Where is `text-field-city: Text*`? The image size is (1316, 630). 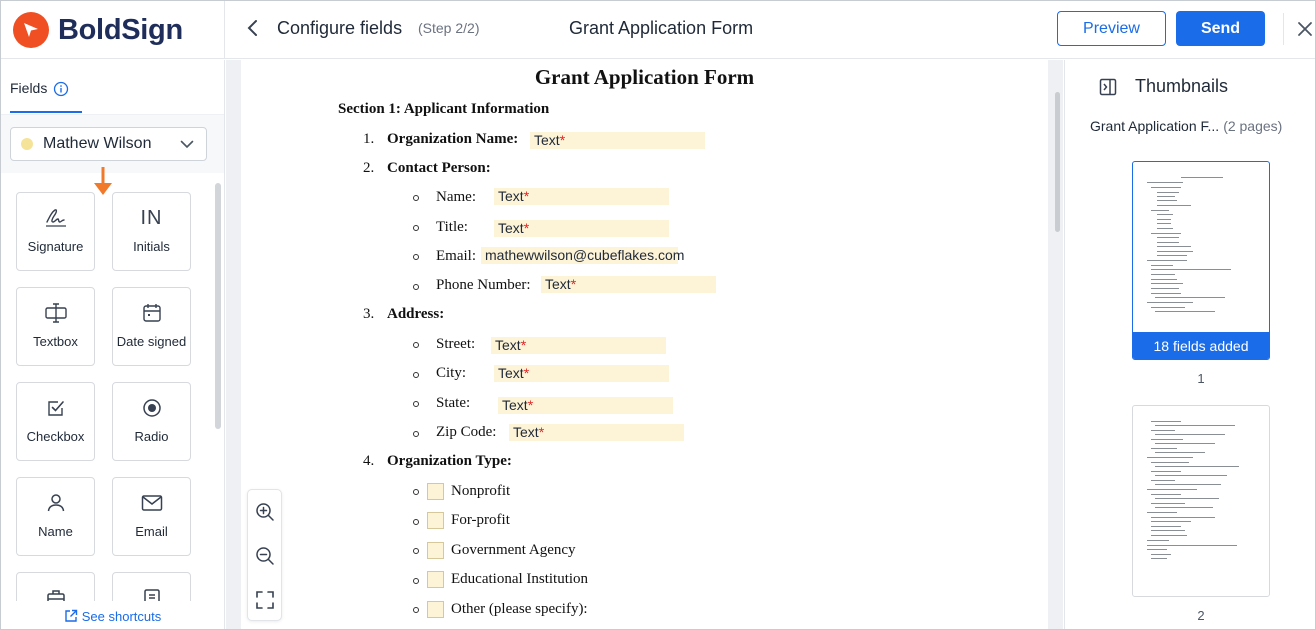
text-field-city: Text* is located at coordinates (581, 373).